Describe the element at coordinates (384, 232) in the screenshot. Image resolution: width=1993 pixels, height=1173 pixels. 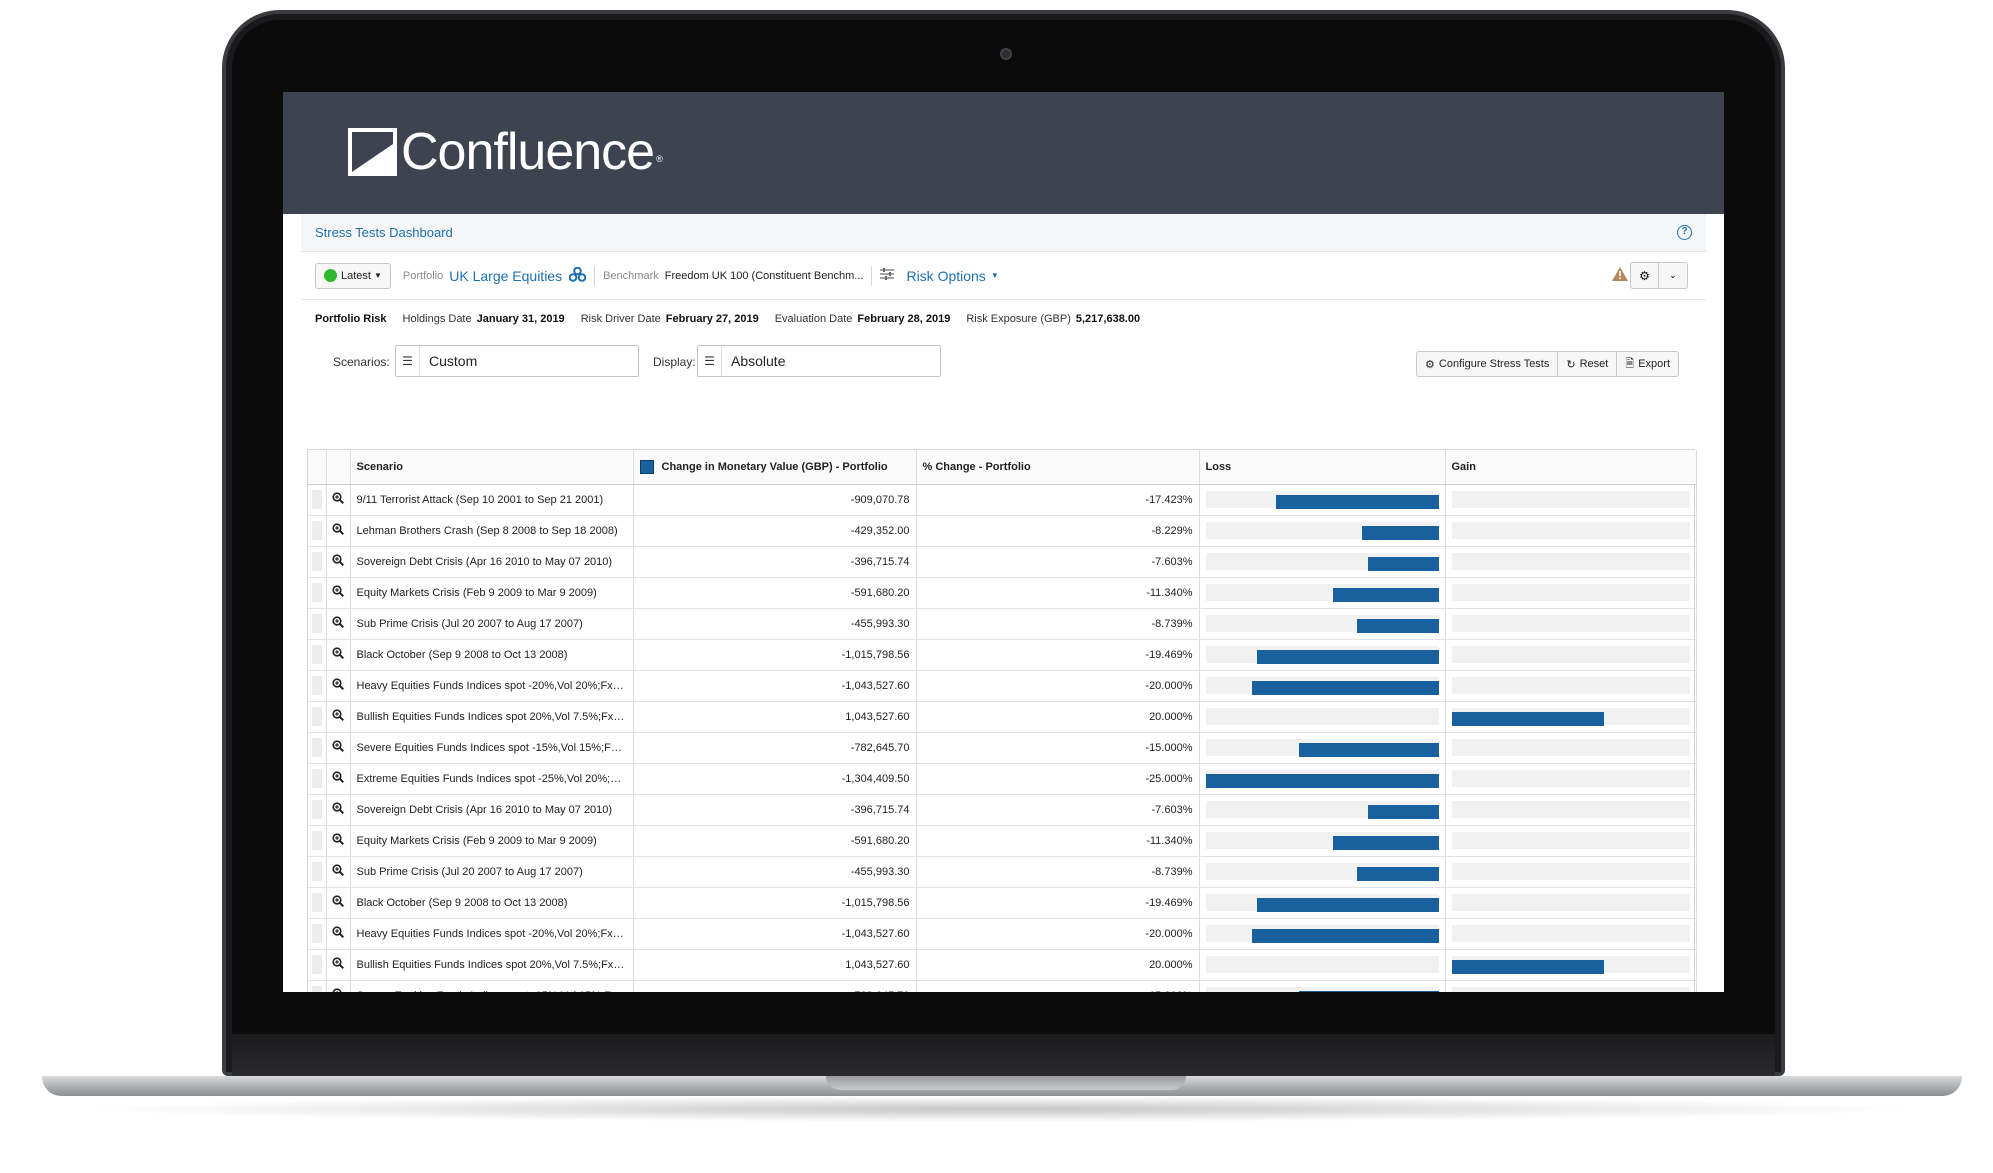
I see `dashboard-title: Stress Tests Dashboard` at that location.